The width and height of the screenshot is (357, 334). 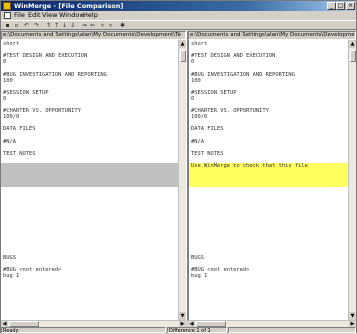 What do you see at coordinates (220, 269) in the screenshot?
I see `right-text-line: #BUG <not entered>` at bounding box center [220, 269].